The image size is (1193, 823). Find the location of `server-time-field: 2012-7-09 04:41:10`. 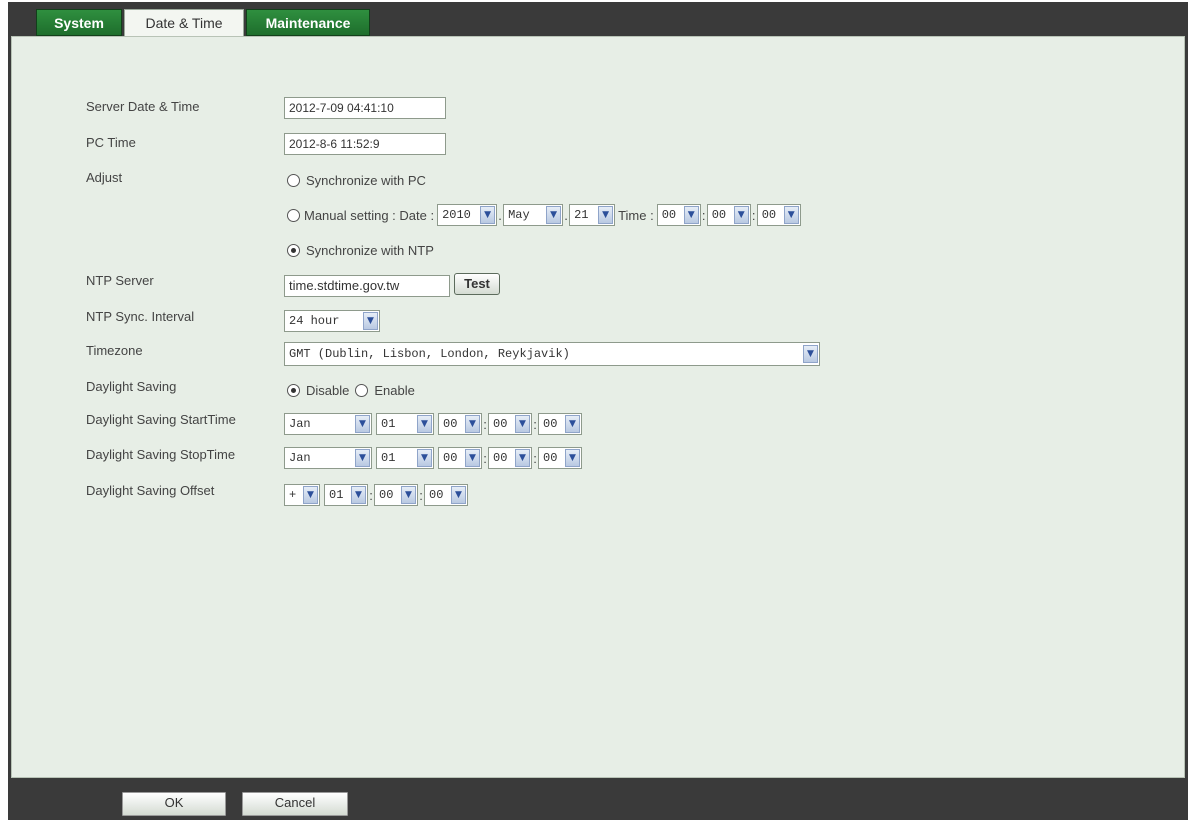

server-time-field: 2012-7-09 04:41:10 is located at coordinates (365, 108).